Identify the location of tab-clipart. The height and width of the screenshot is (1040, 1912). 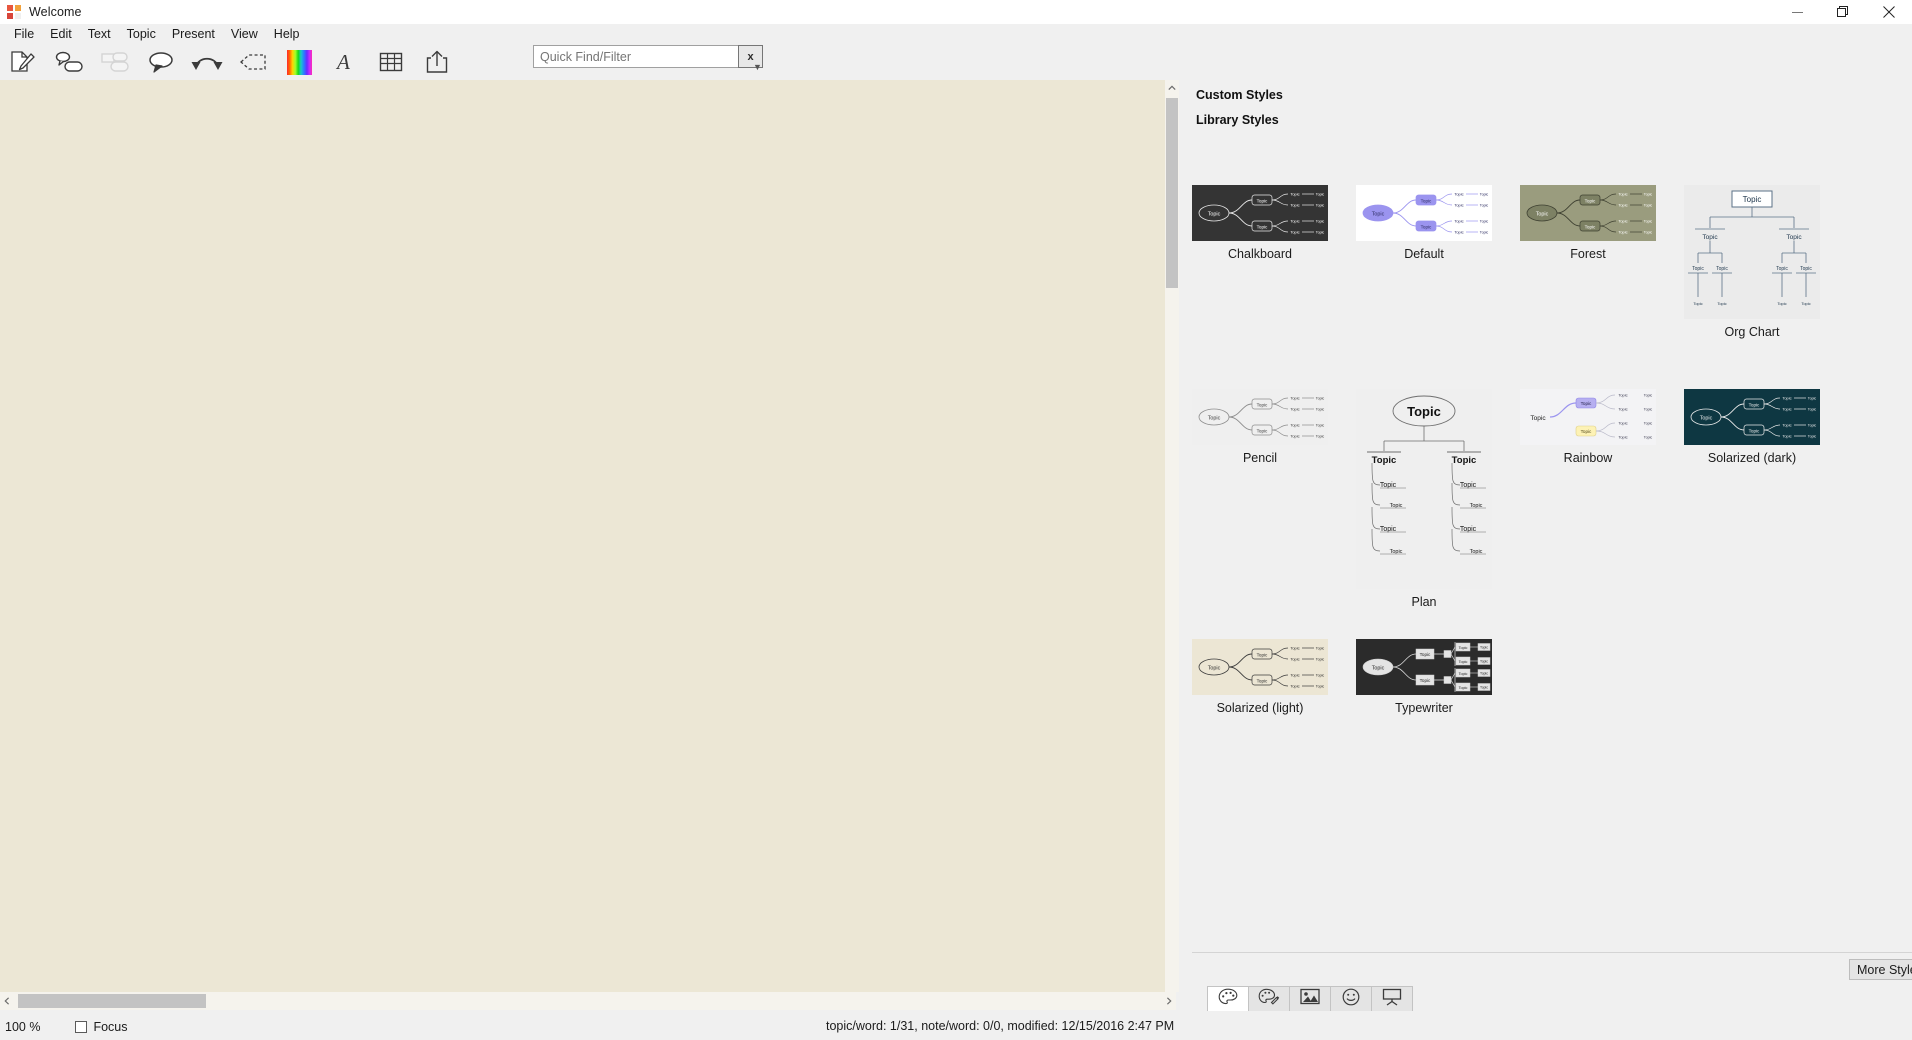
(1310, 998).